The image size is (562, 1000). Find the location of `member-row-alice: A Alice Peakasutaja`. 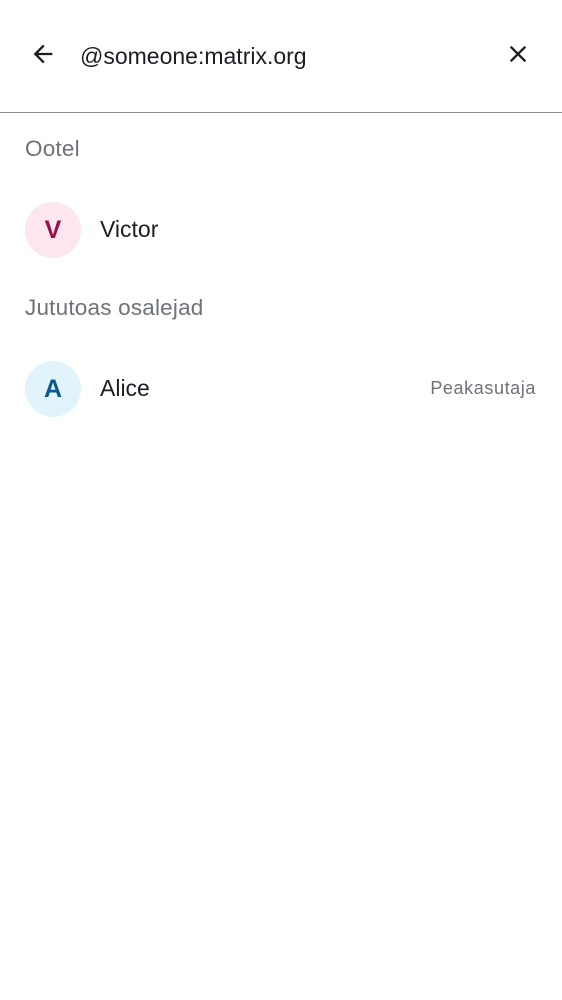

member-row-alice: A Alice Peakasutaja is located at coordinates (281, 389).